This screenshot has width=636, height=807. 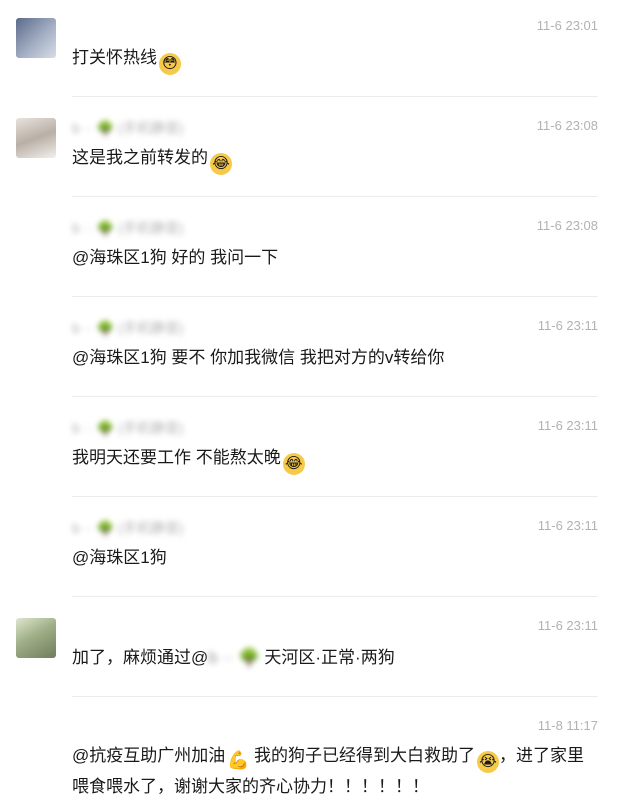 I want to click on muscle-emoji-icon: 💪, so click(x=238, y=760).